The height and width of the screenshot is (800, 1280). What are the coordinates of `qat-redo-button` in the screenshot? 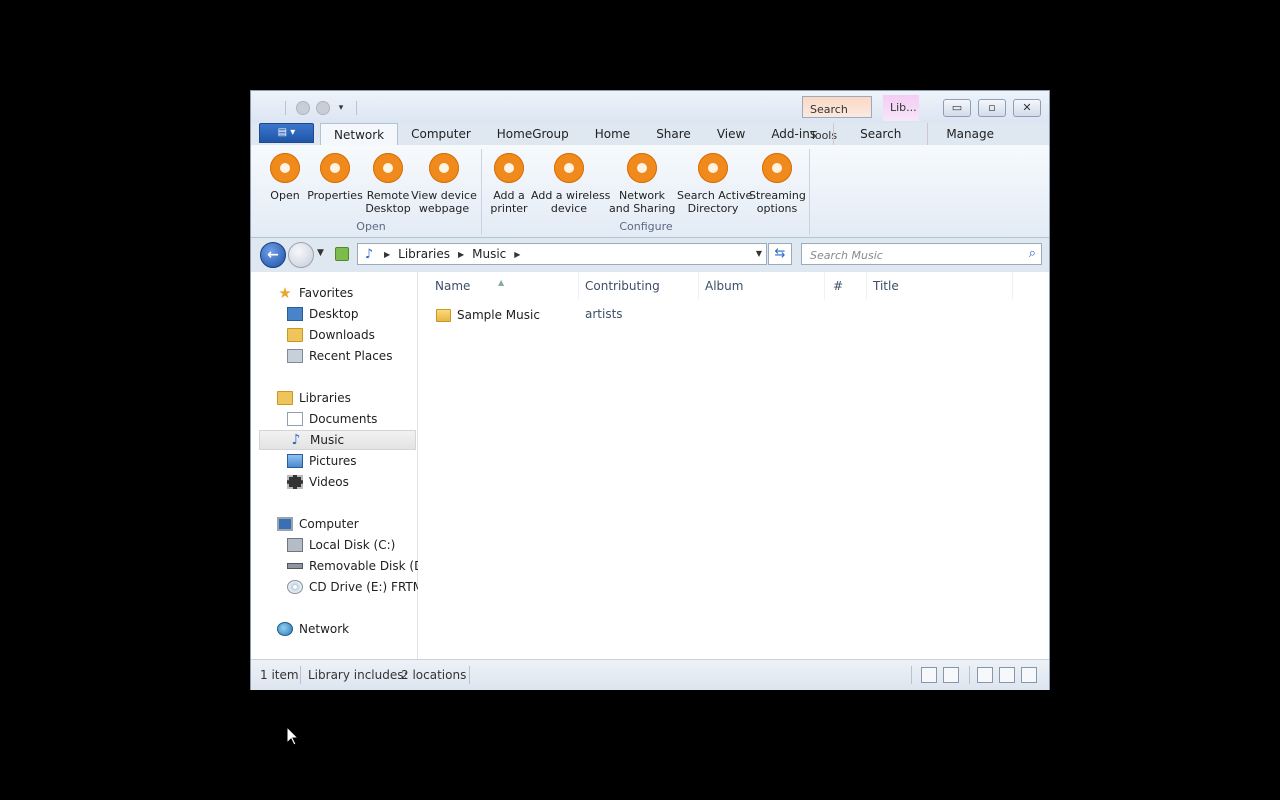 It's located at (323, 108).